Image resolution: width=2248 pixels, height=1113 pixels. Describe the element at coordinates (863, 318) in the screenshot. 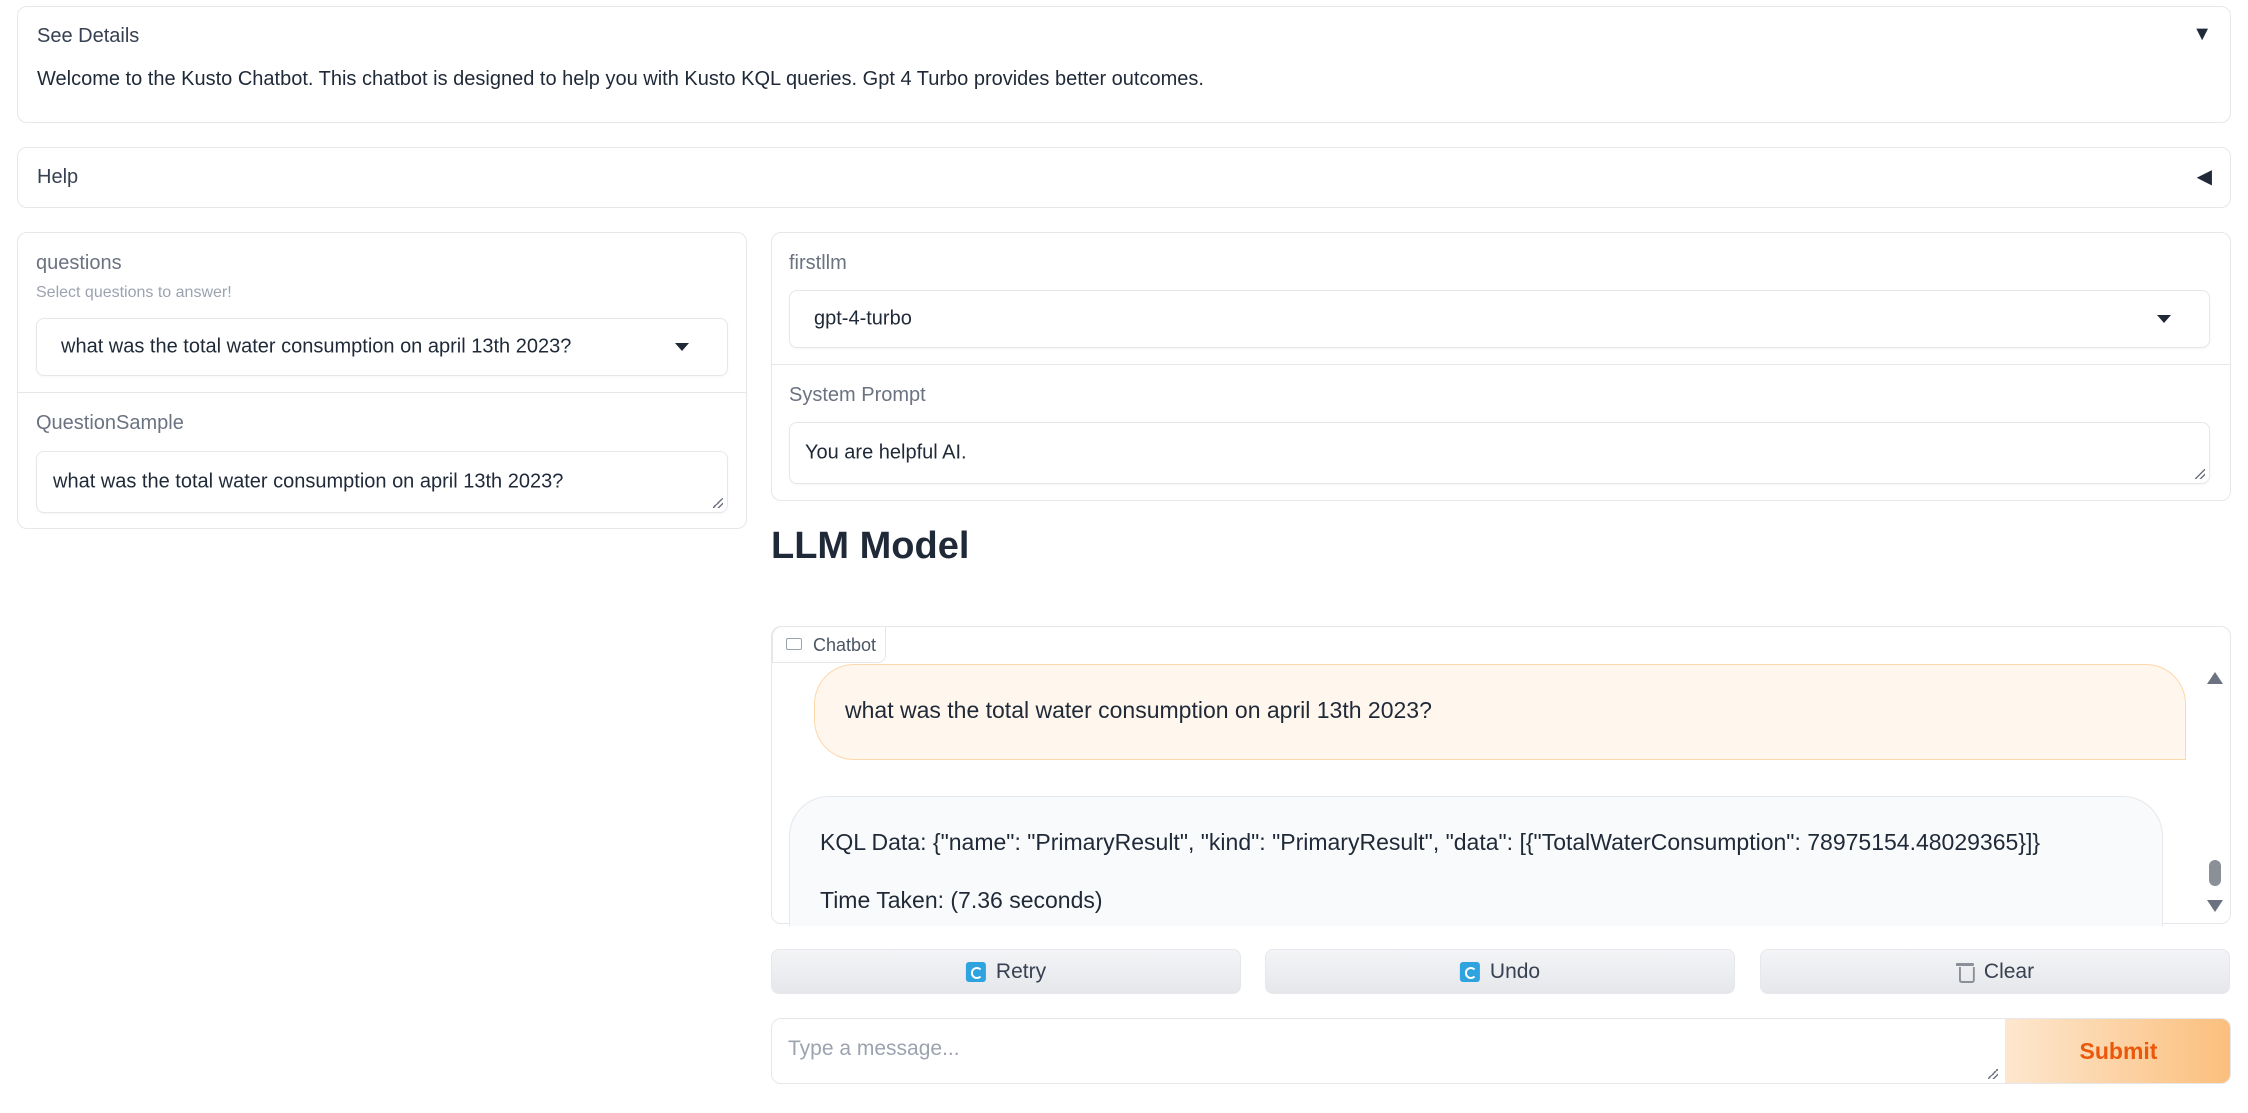

I see `firstllm-selected-value: gpt-4-turbo` at that location.